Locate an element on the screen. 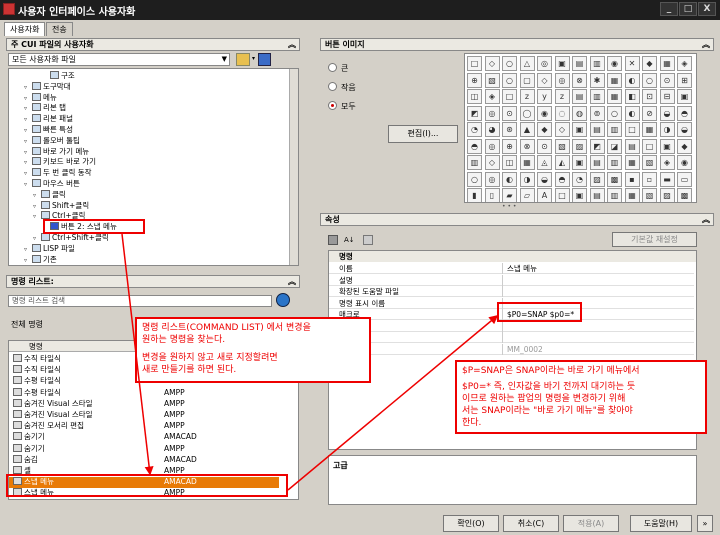  apply-button: 적용(A) is located at coordinates (591, 523).